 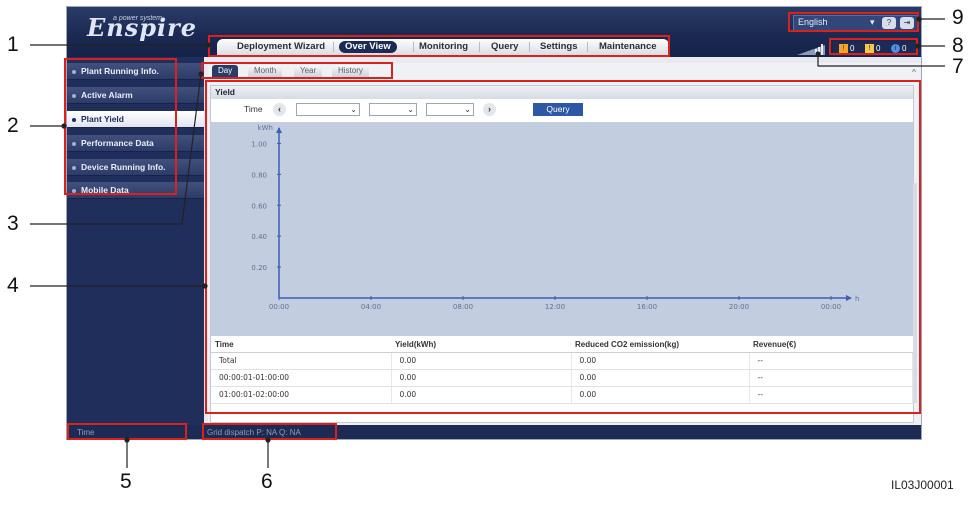 I want to click on callout-number-8: 8, so click(x=958, y=45).